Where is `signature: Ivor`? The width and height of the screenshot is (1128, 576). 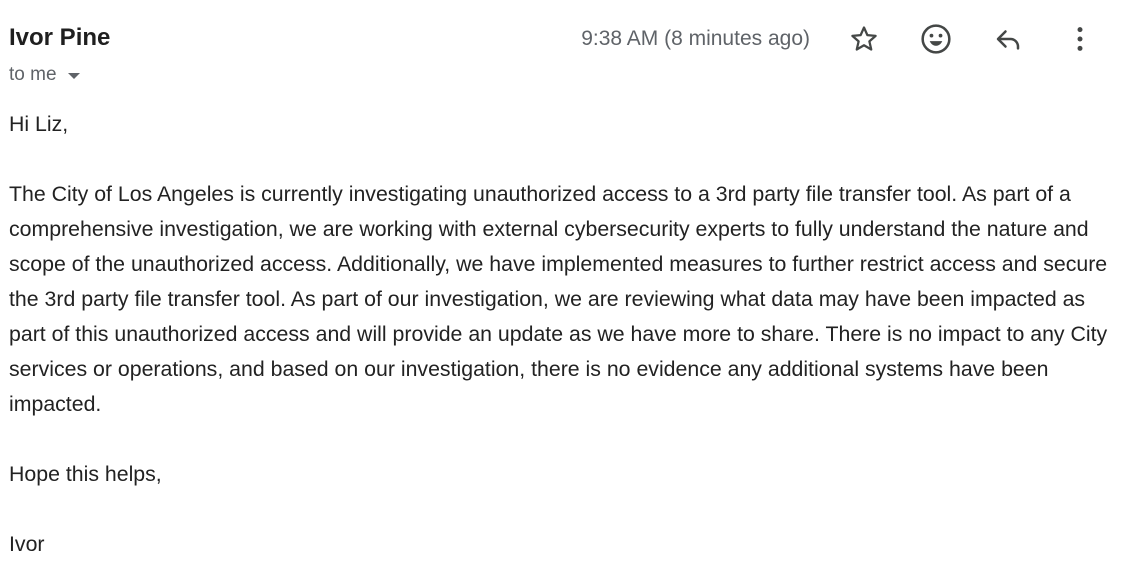
signature: Ivor is located at coordinates (27, 544).